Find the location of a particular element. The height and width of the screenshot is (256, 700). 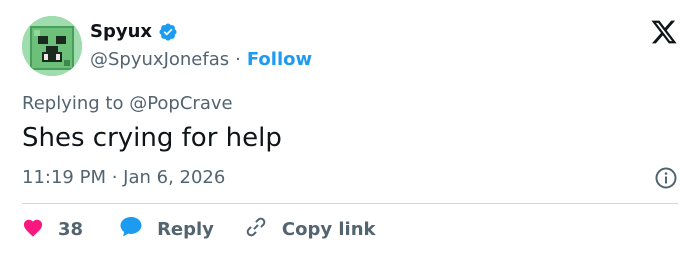

follow-button: Follow is located at coordinates (279, 59).